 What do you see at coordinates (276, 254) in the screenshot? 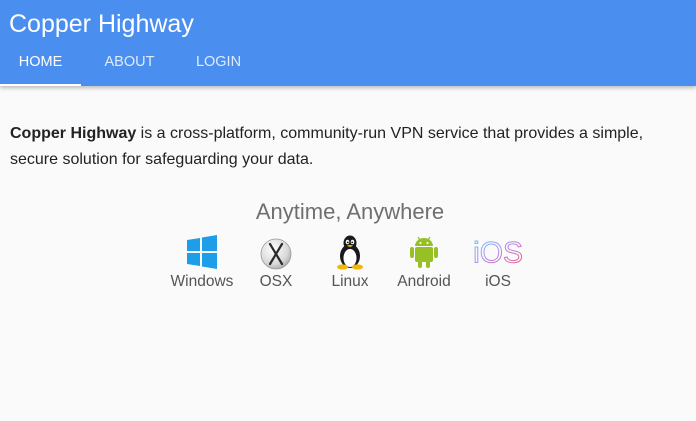
I see `osx-icon` at bounding box center [276, 254].